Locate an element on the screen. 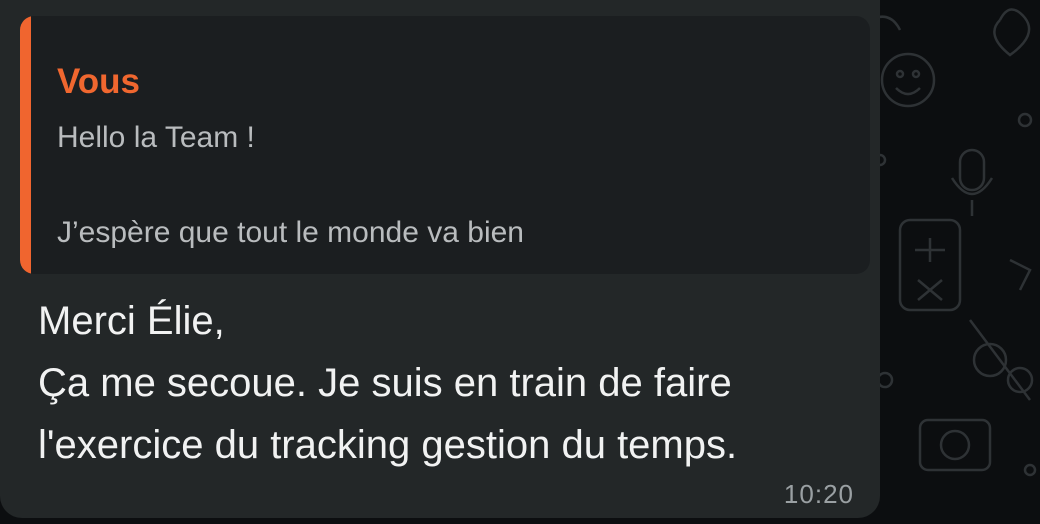  calculator-icon is located at coordinates (930, 265).